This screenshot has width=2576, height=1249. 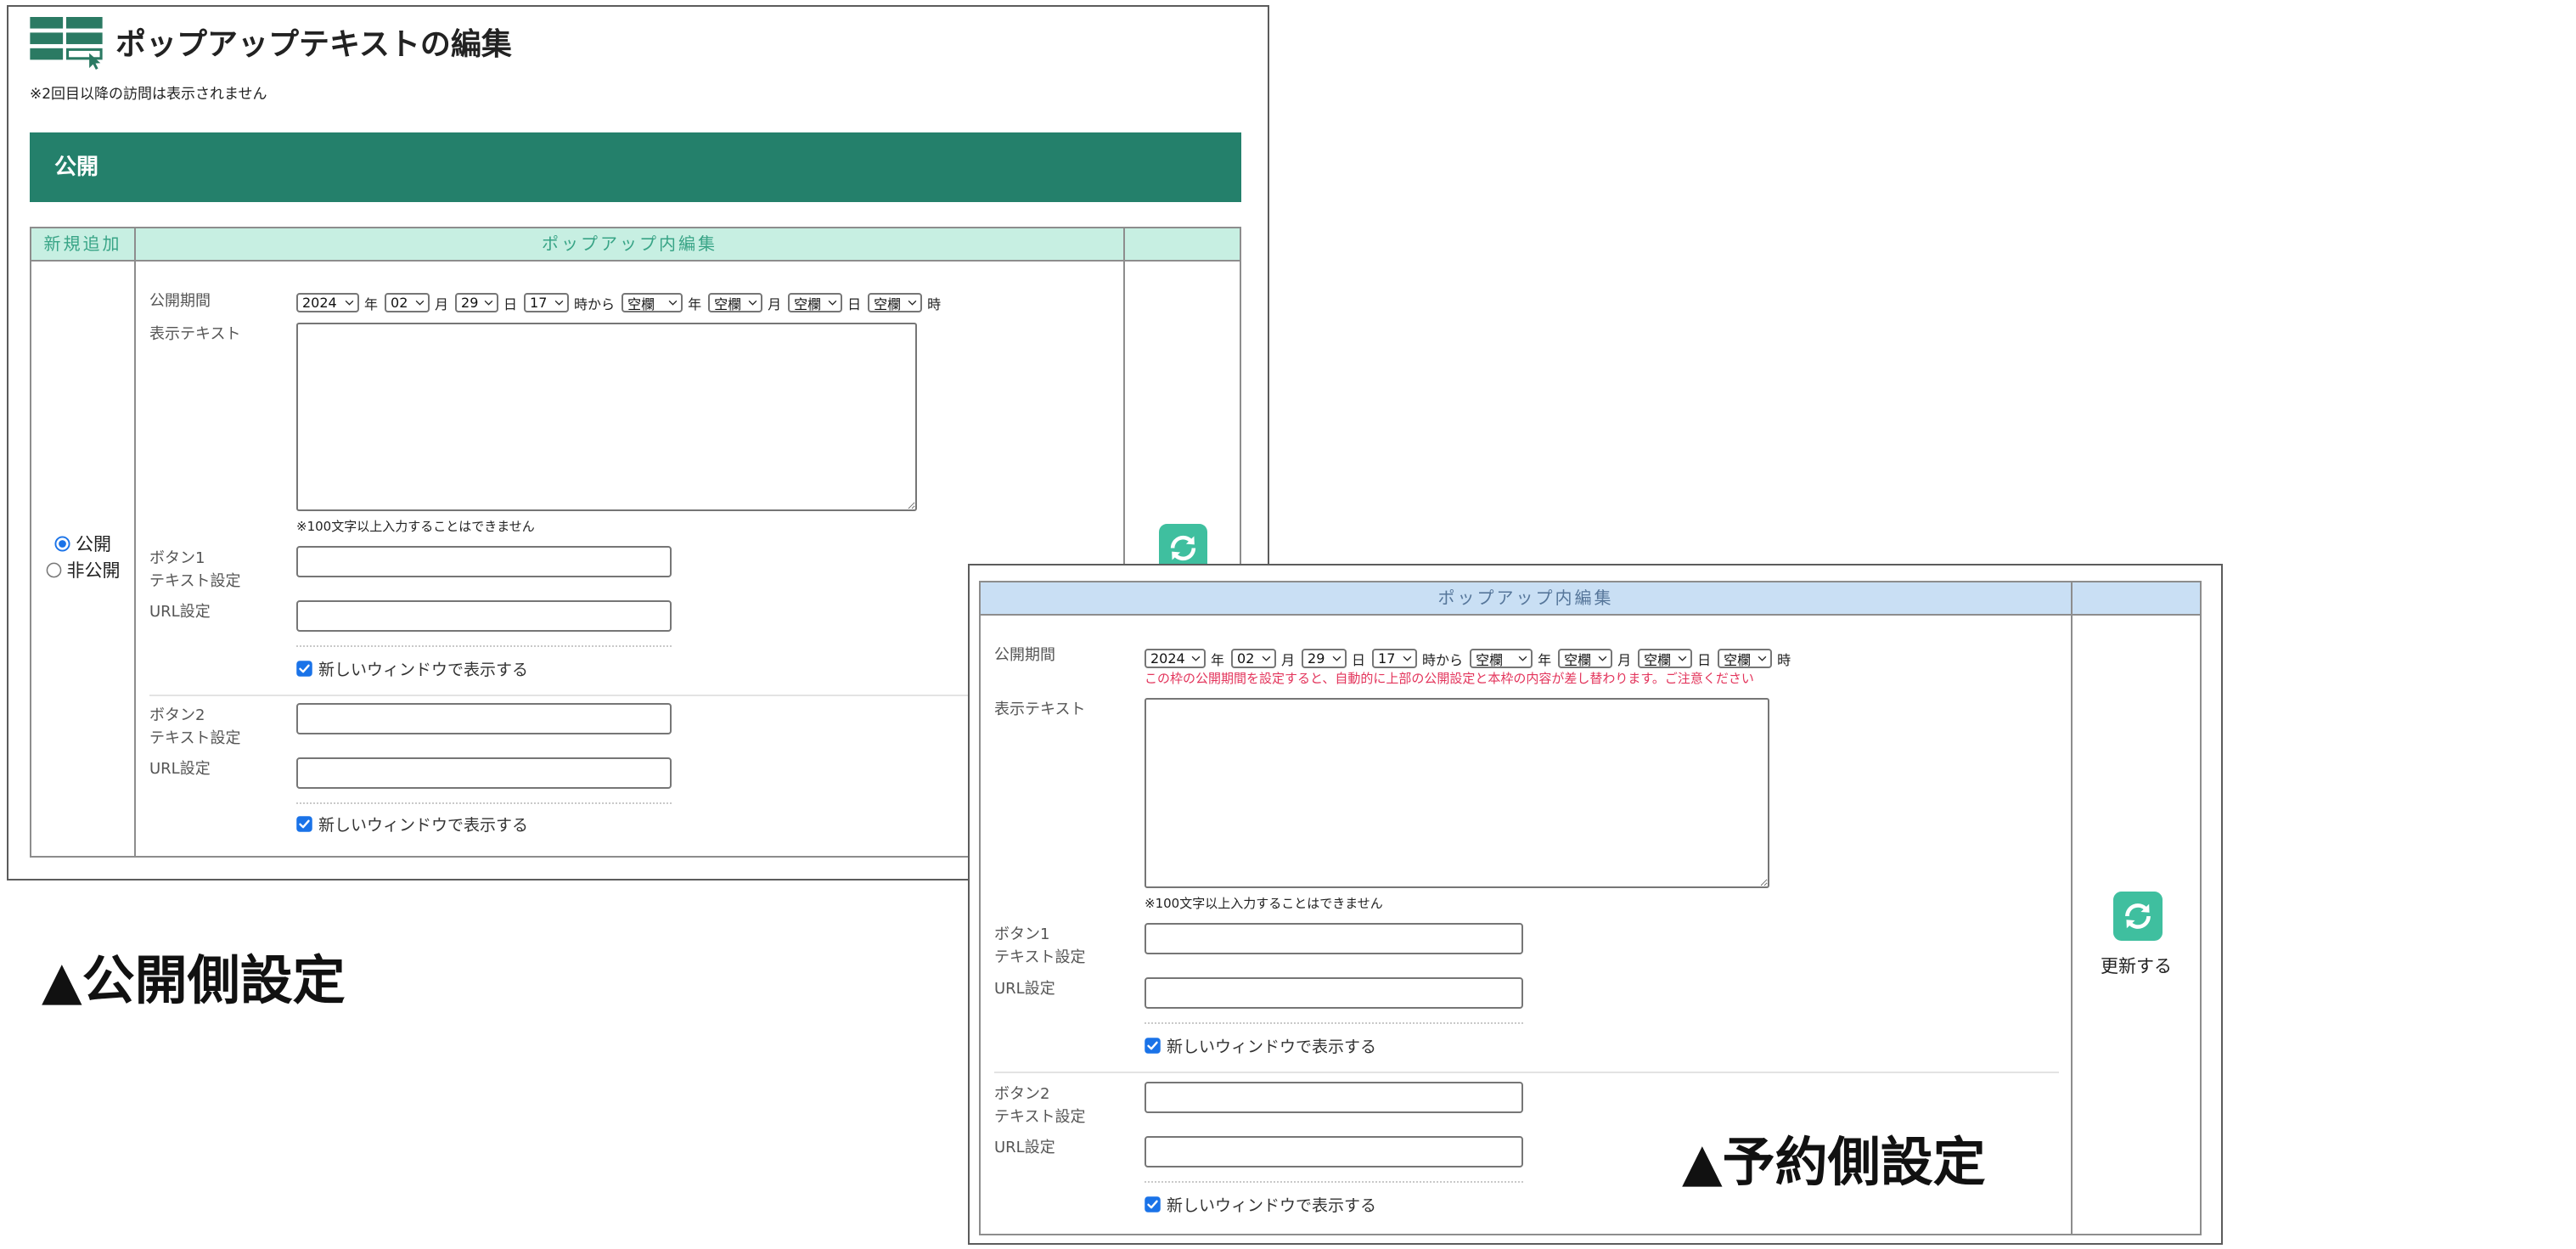 I want to click on start-day-value: 29, so click(x=1316, y=659).